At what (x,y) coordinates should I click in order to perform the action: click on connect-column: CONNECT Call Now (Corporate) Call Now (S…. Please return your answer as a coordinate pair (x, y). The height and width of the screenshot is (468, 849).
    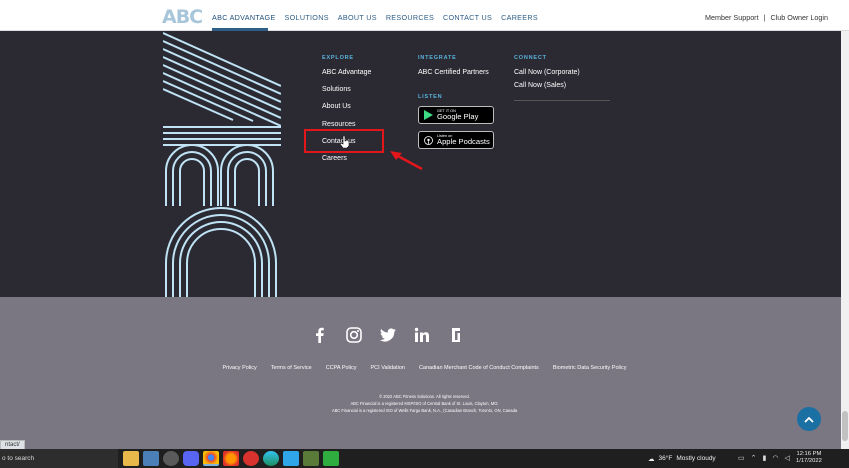
    Looking at the image, I should click on (547, 75).